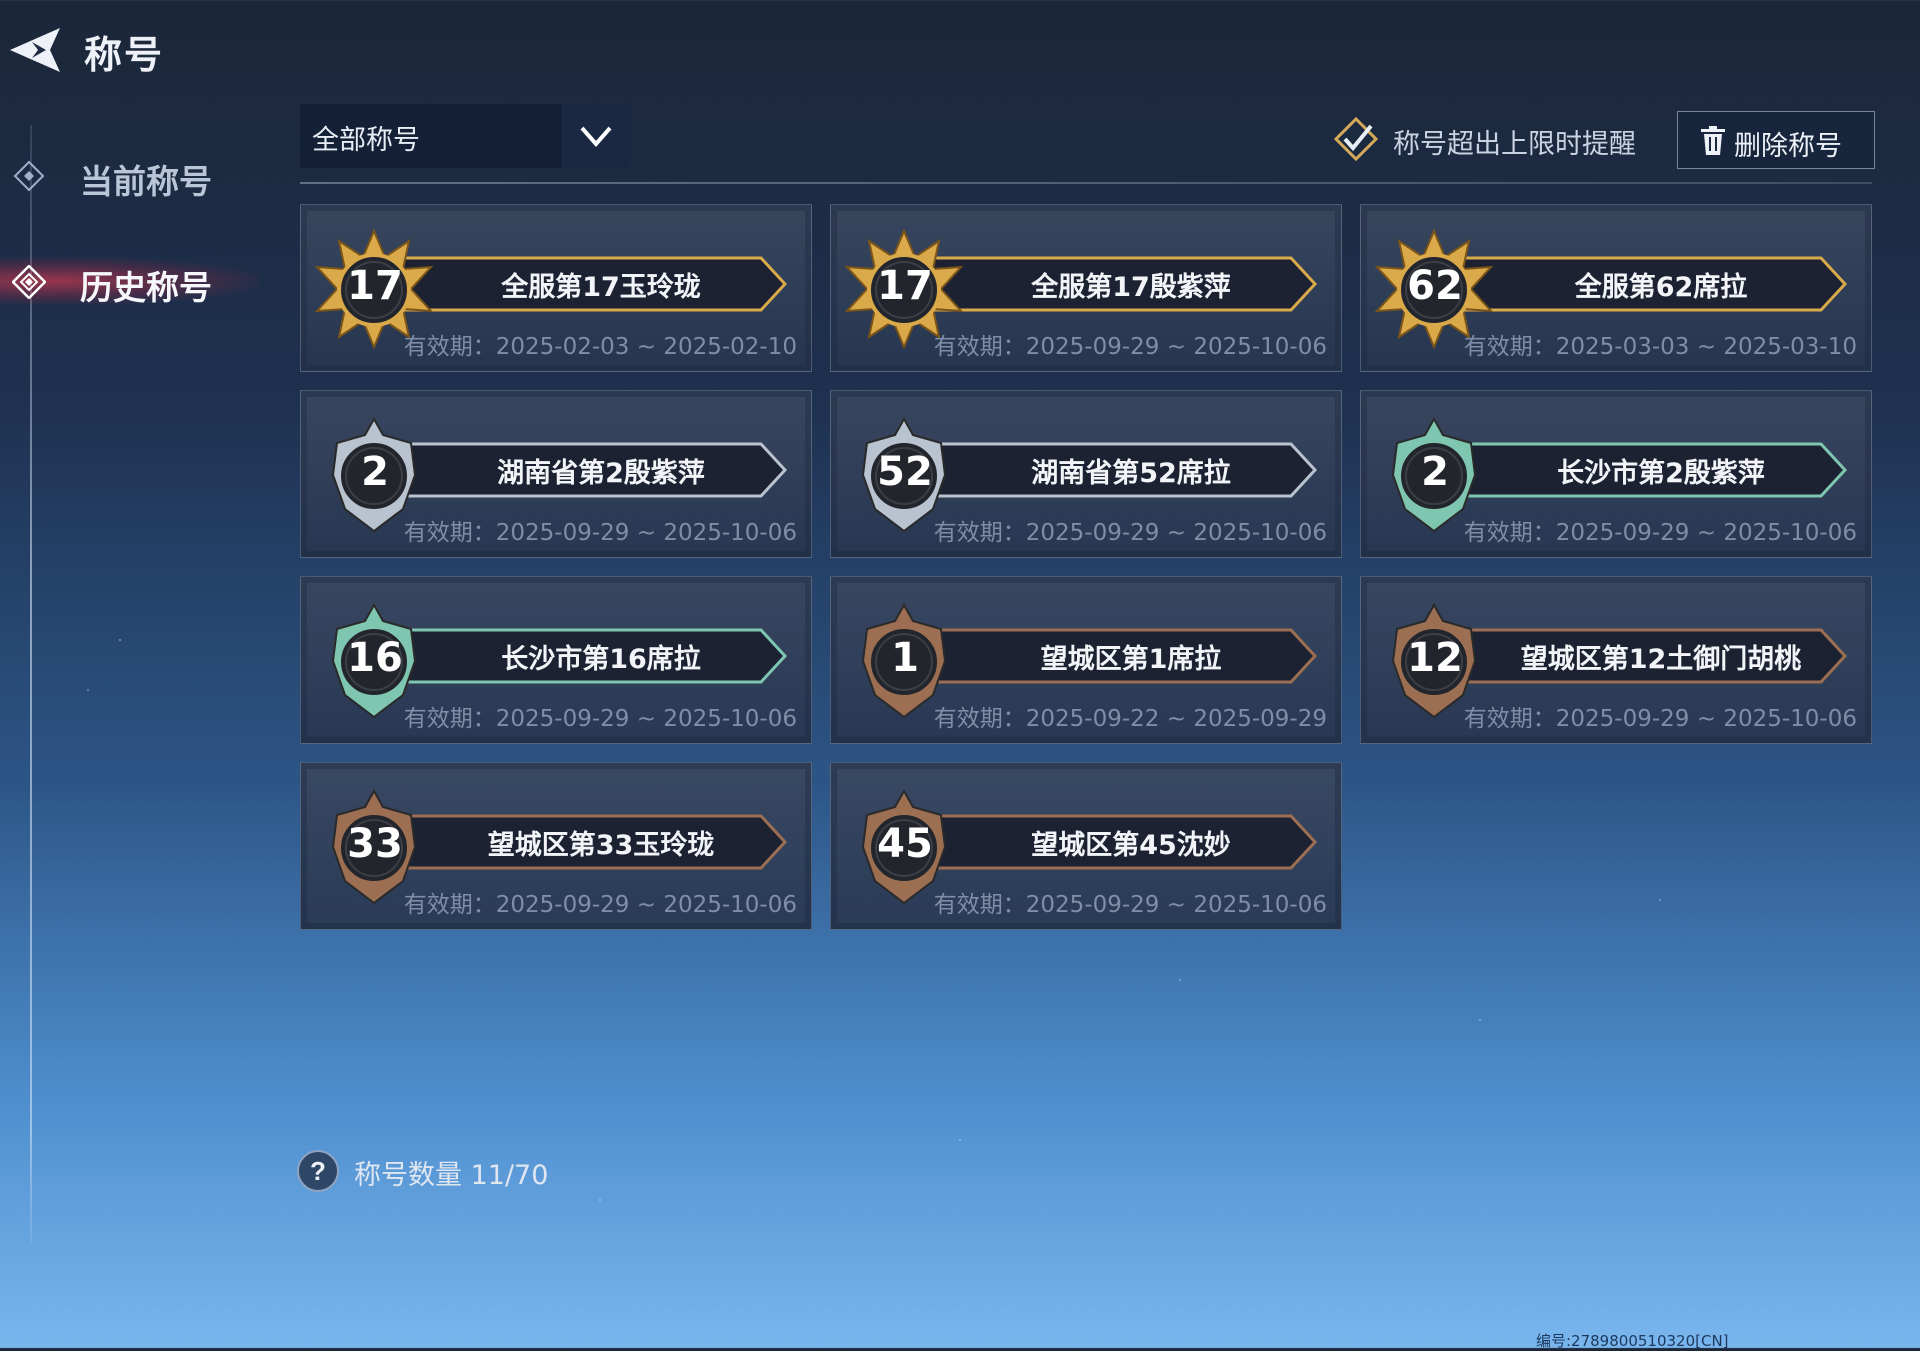 Image resolution: width=1920 pixels, height=1351 pixels. I want to click on title-card: 45 望城区第45沈妙 有效期：2025-09-29 ~ 2025-10-06, so click(1086, 846).